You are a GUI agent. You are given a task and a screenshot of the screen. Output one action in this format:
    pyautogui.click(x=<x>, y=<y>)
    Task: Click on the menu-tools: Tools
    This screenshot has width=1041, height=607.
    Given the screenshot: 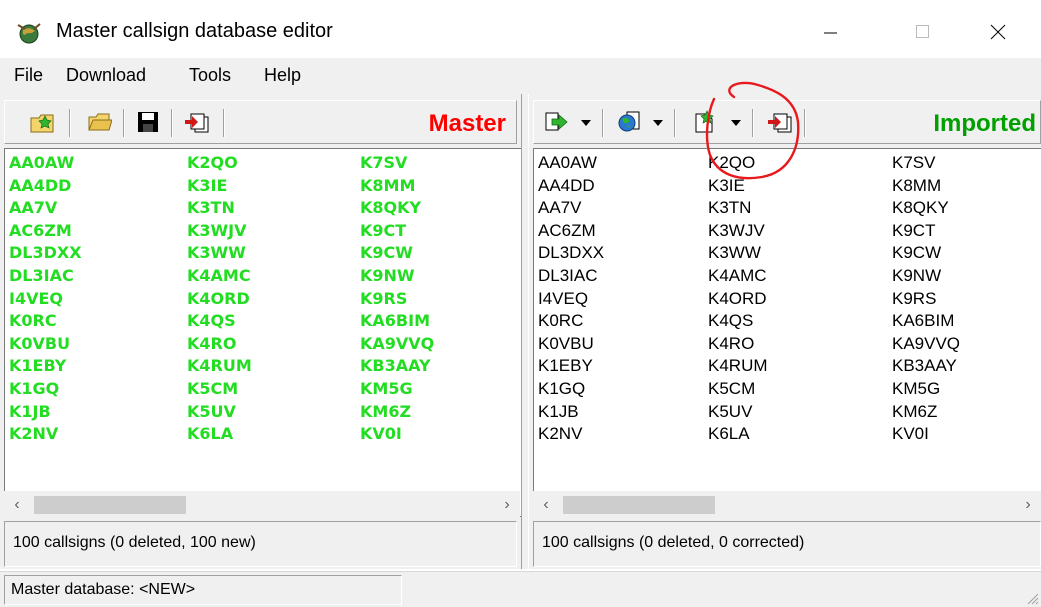 What is the action you would take?
    pyautogui.click(x=210, y=75)
    